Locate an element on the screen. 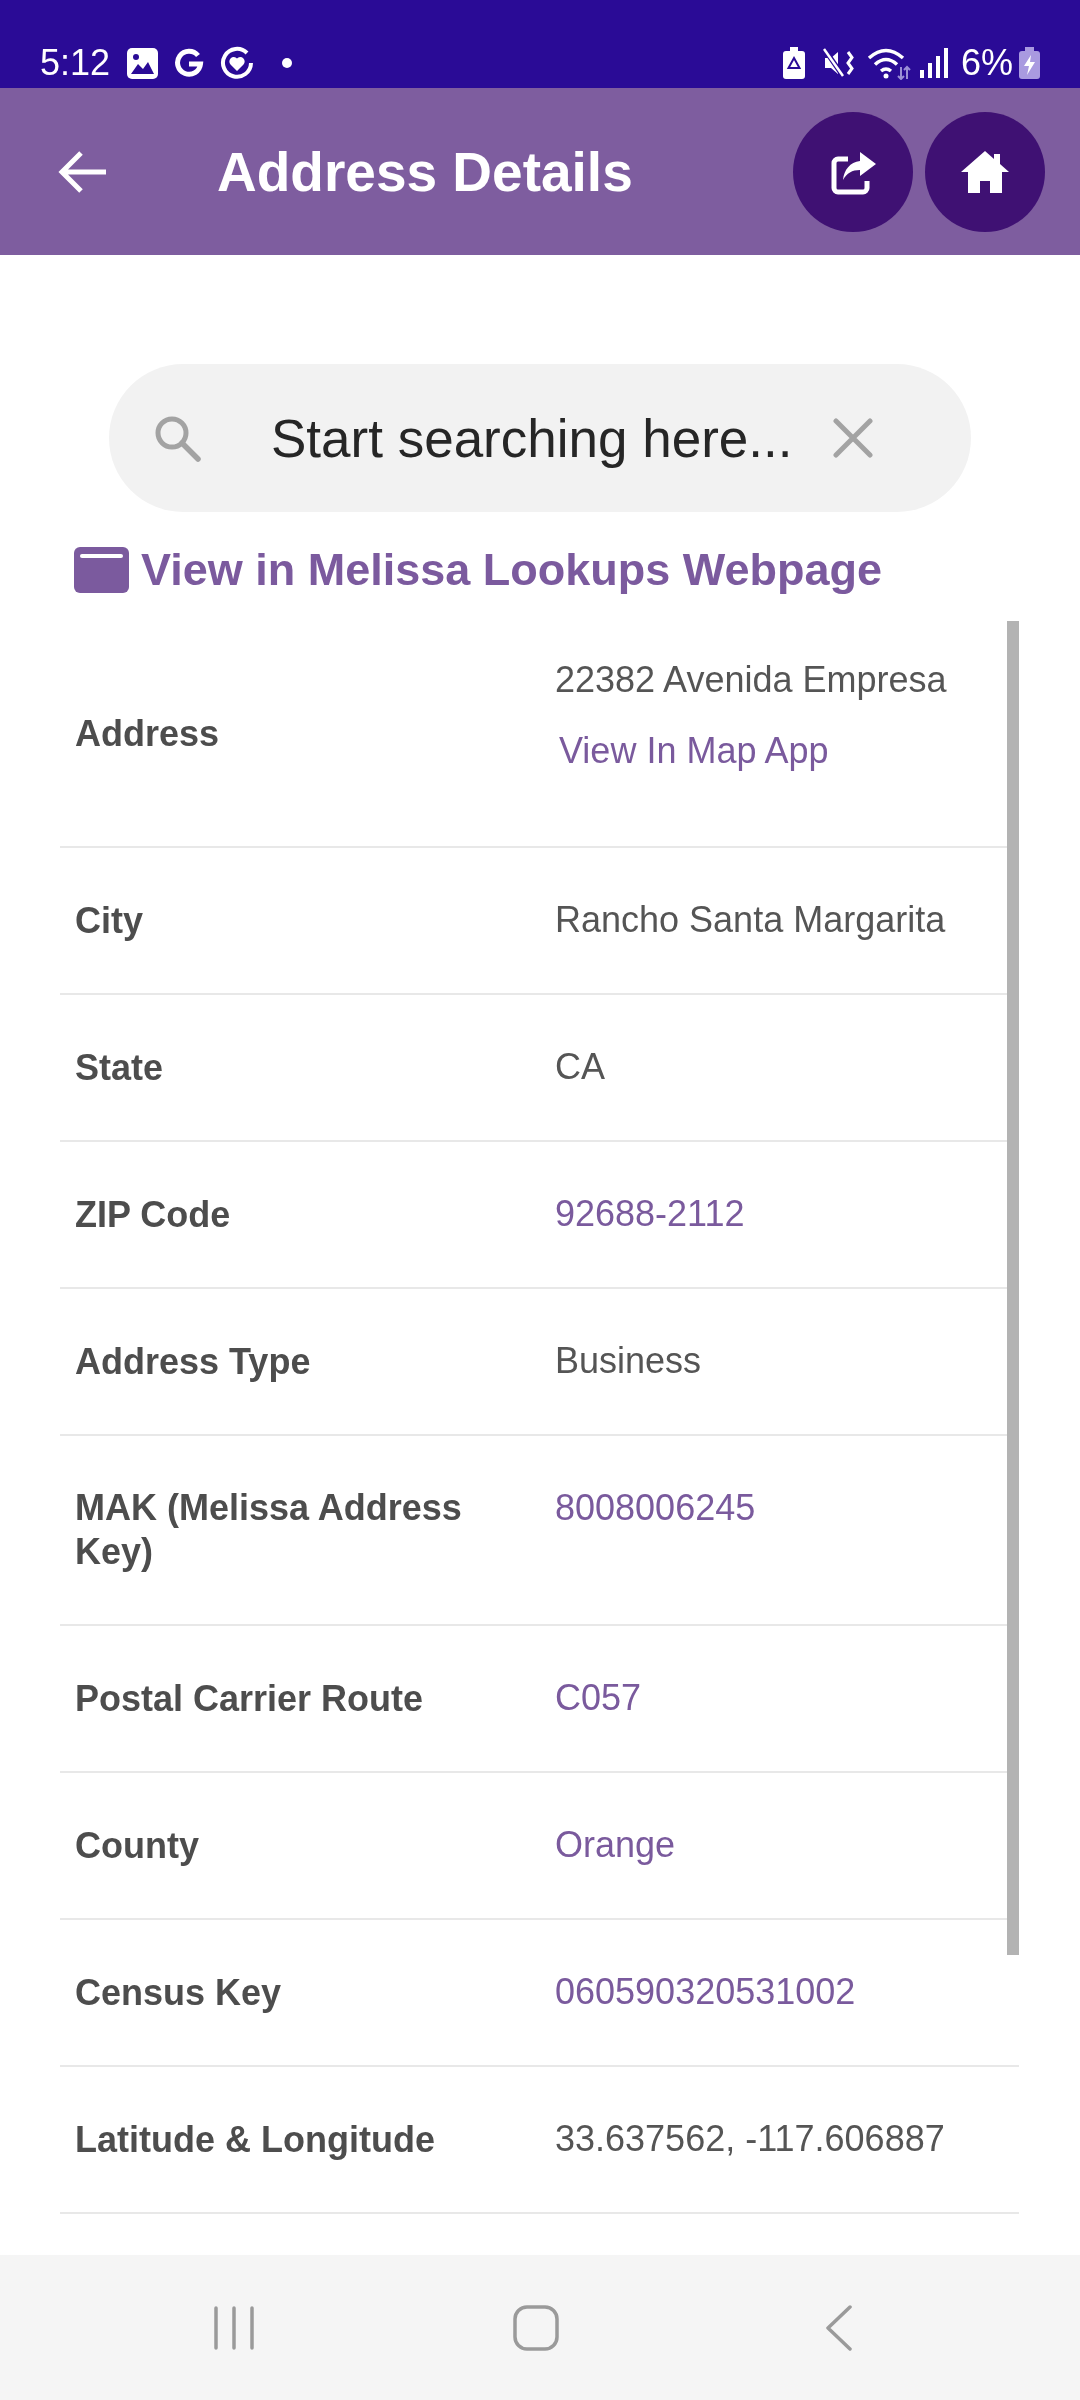  field-value: Business is located at coordinates (628, 1361).